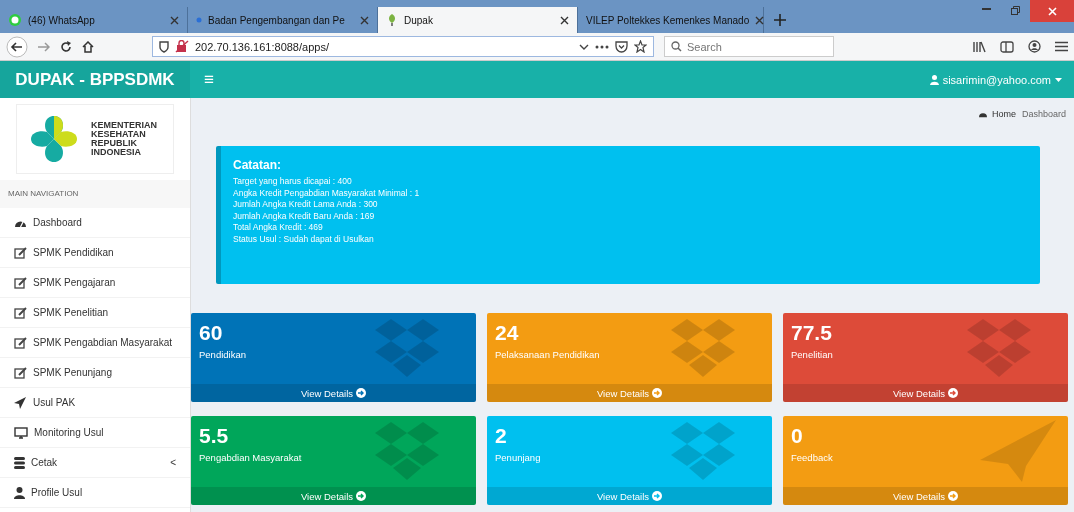  What do you see at coordinates (251, 457) in the screenshot?
I see `stat-label: Pengabdian Masyarakat` at bounding box center [251, 457].